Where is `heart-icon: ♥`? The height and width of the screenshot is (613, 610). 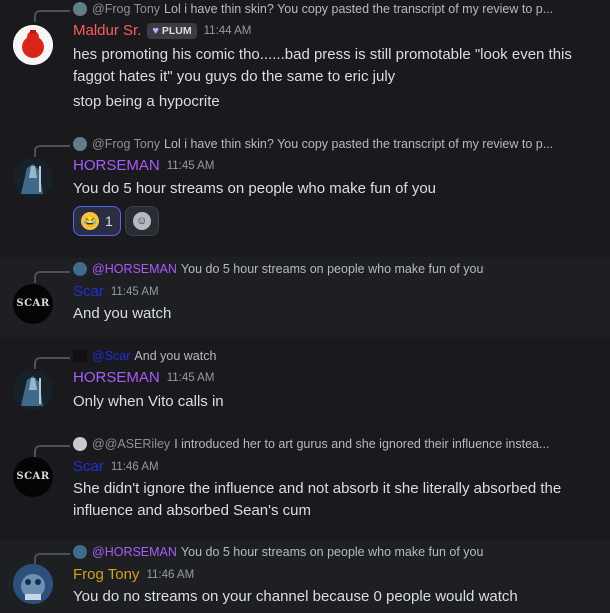
heart-icon: ♥ is located at coordinates (155, 30).